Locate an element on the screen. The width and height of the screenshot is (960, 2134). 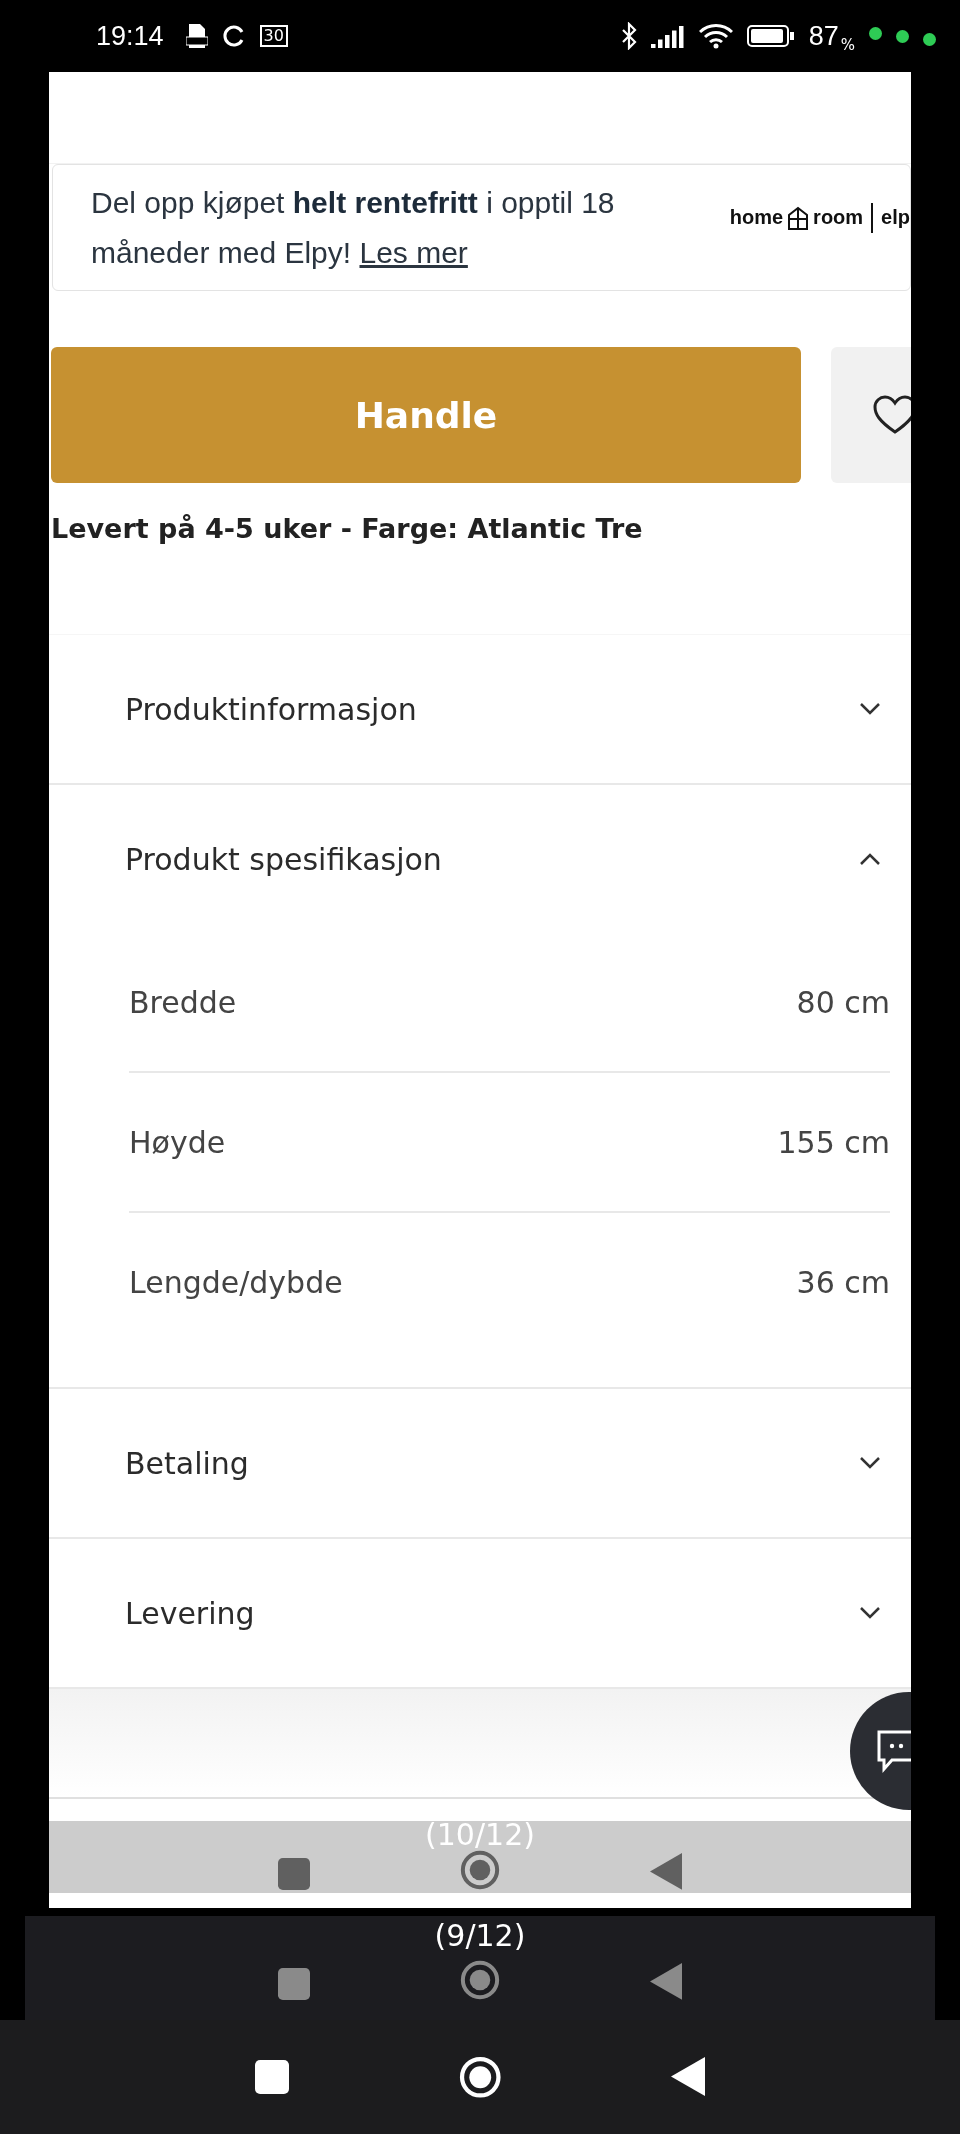
logo-word: elp is located at coordinates (895, 217).